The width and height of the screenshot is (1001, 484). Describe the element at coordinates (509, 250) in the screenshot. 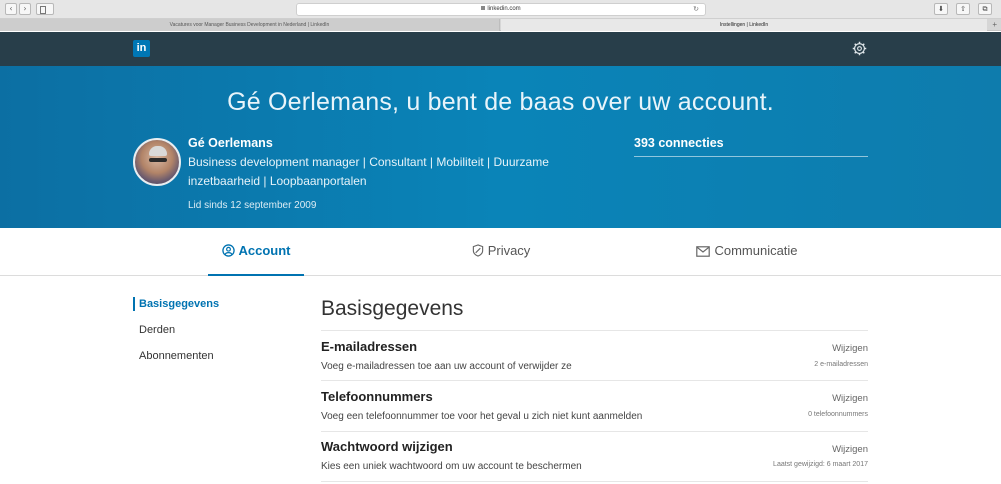

I see `tab-privacy-label: Privacy` at that location.